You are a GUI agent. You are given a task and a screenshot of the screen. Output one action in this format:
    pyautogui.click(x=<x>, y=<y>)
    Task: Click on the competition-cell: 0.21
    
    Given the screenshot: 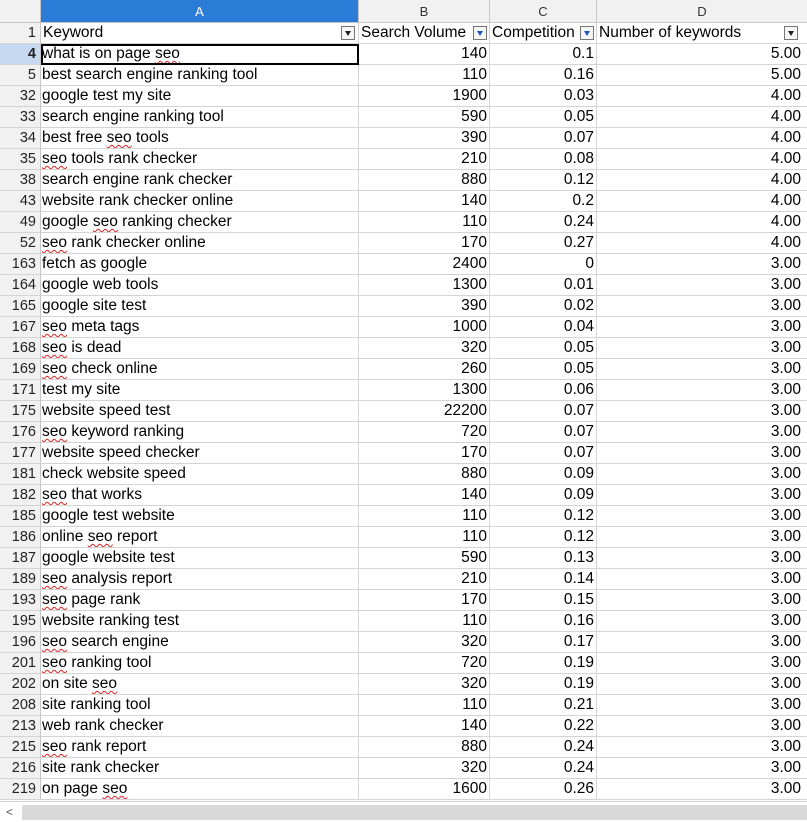 What is the action you would take?
    pyautogui.click(x=543, y=705)
    